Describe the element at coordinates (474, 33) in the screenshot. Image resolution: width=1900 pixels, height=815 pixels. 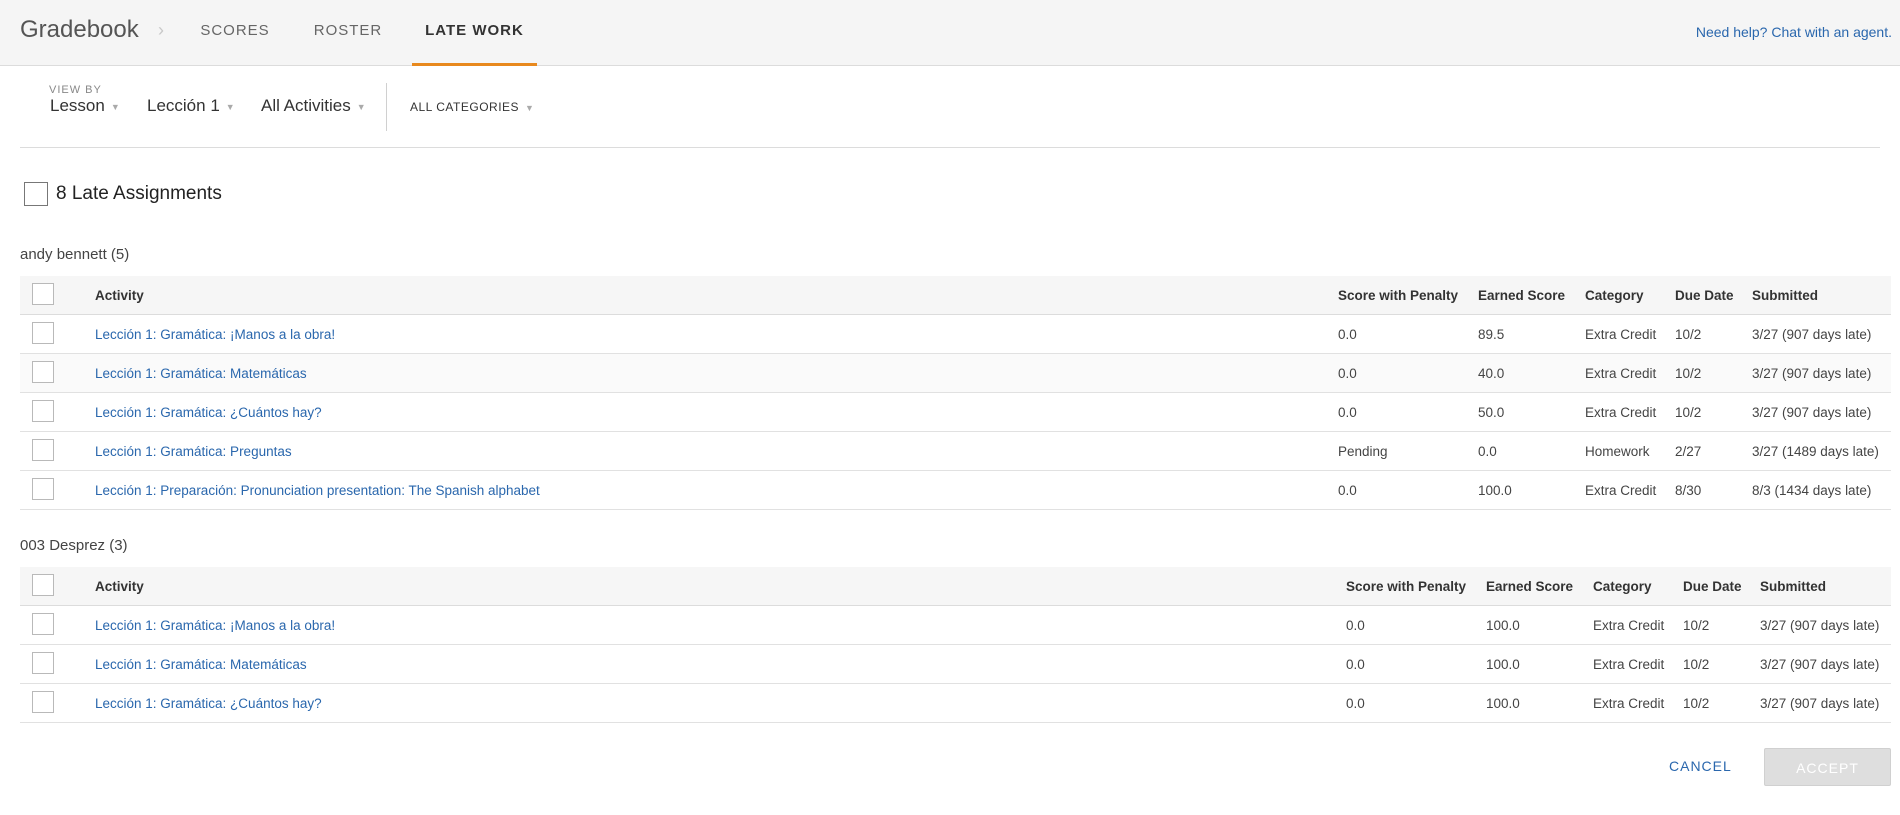
I see `tab-late-work: LATE WORK` at that location.